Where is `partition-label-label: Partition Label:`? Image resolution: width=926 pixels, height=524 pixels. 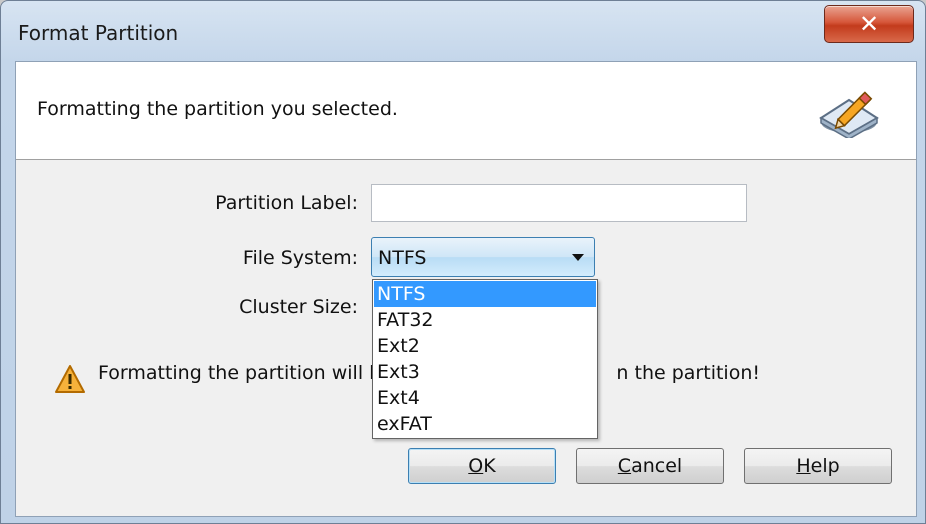
partition-label-label: Partition Label: is located at coordinates (286, 203).